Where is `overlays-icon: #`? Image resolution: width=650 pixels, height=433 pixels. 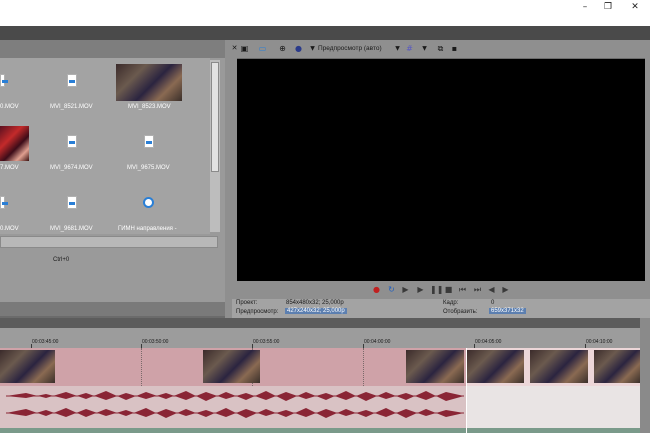
overlays-icon: # is located at coordinates (409, 48).